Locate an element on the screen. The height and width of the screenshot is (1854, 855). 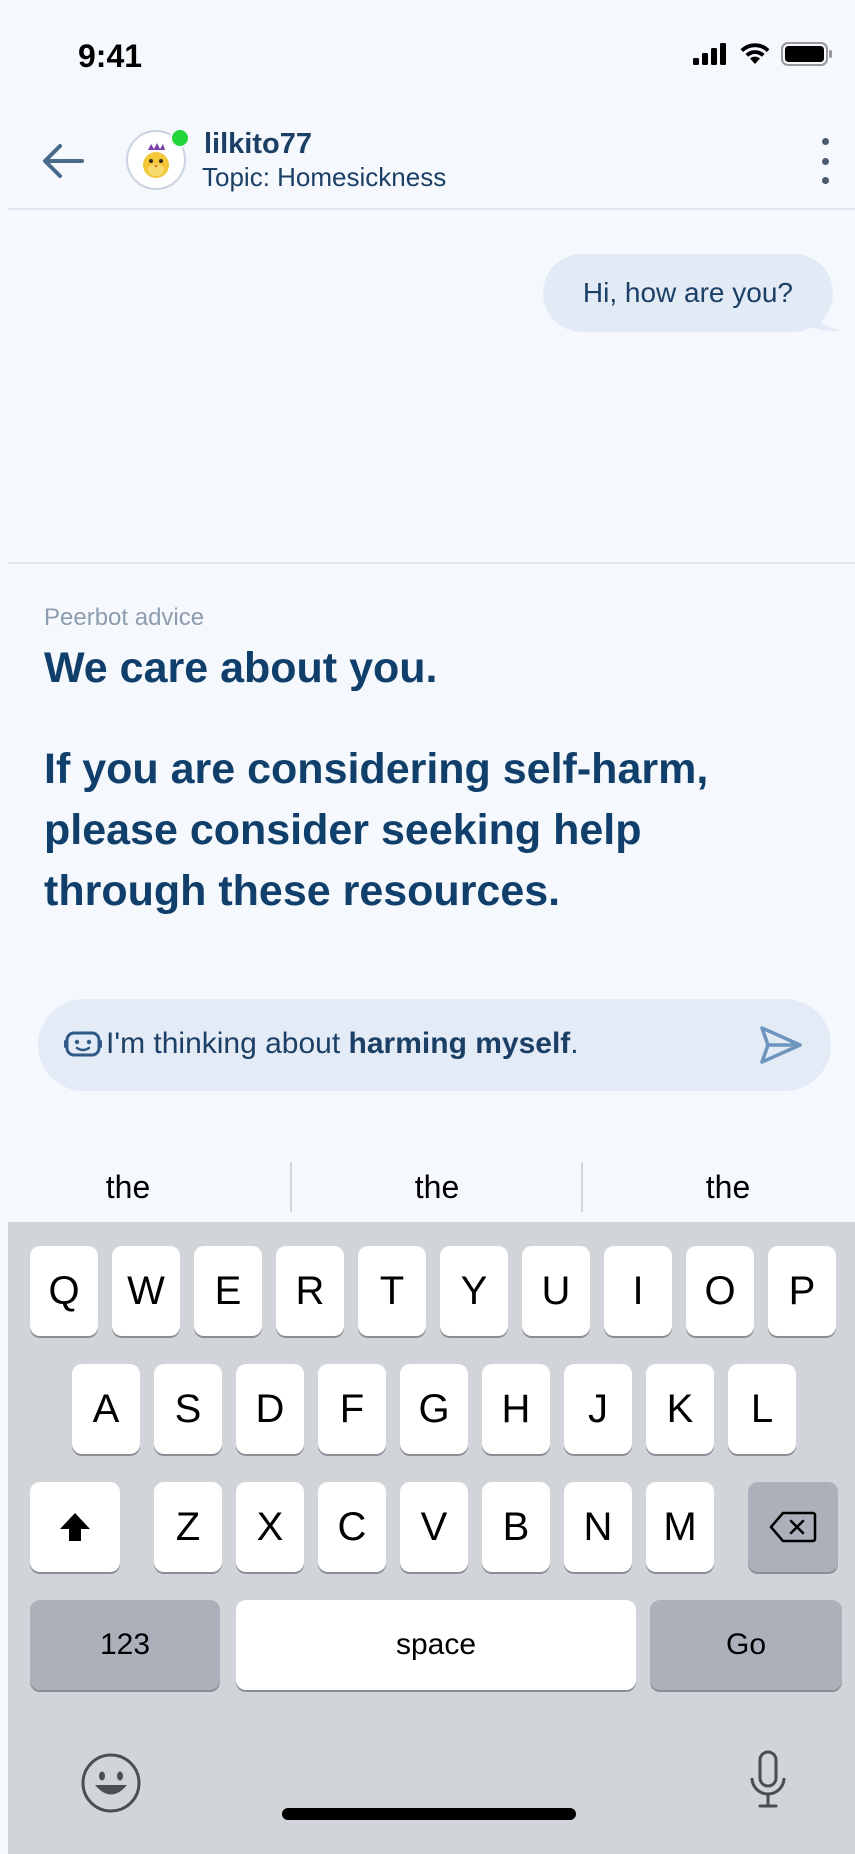
more-options-button is located at coordinates (825, 161).